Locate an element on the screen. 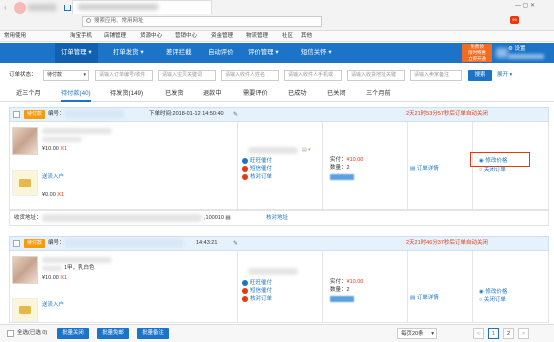 The height and width of the screenshot is (342, 554). next-page: > is located at coordinates (523, 333).